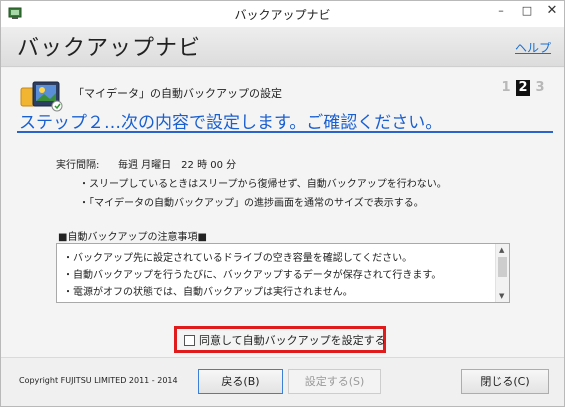  Describe the element at coordinates (282, 47) in the screenshot. I see `header-band: バックアップナビ ヘルプ` at that location.